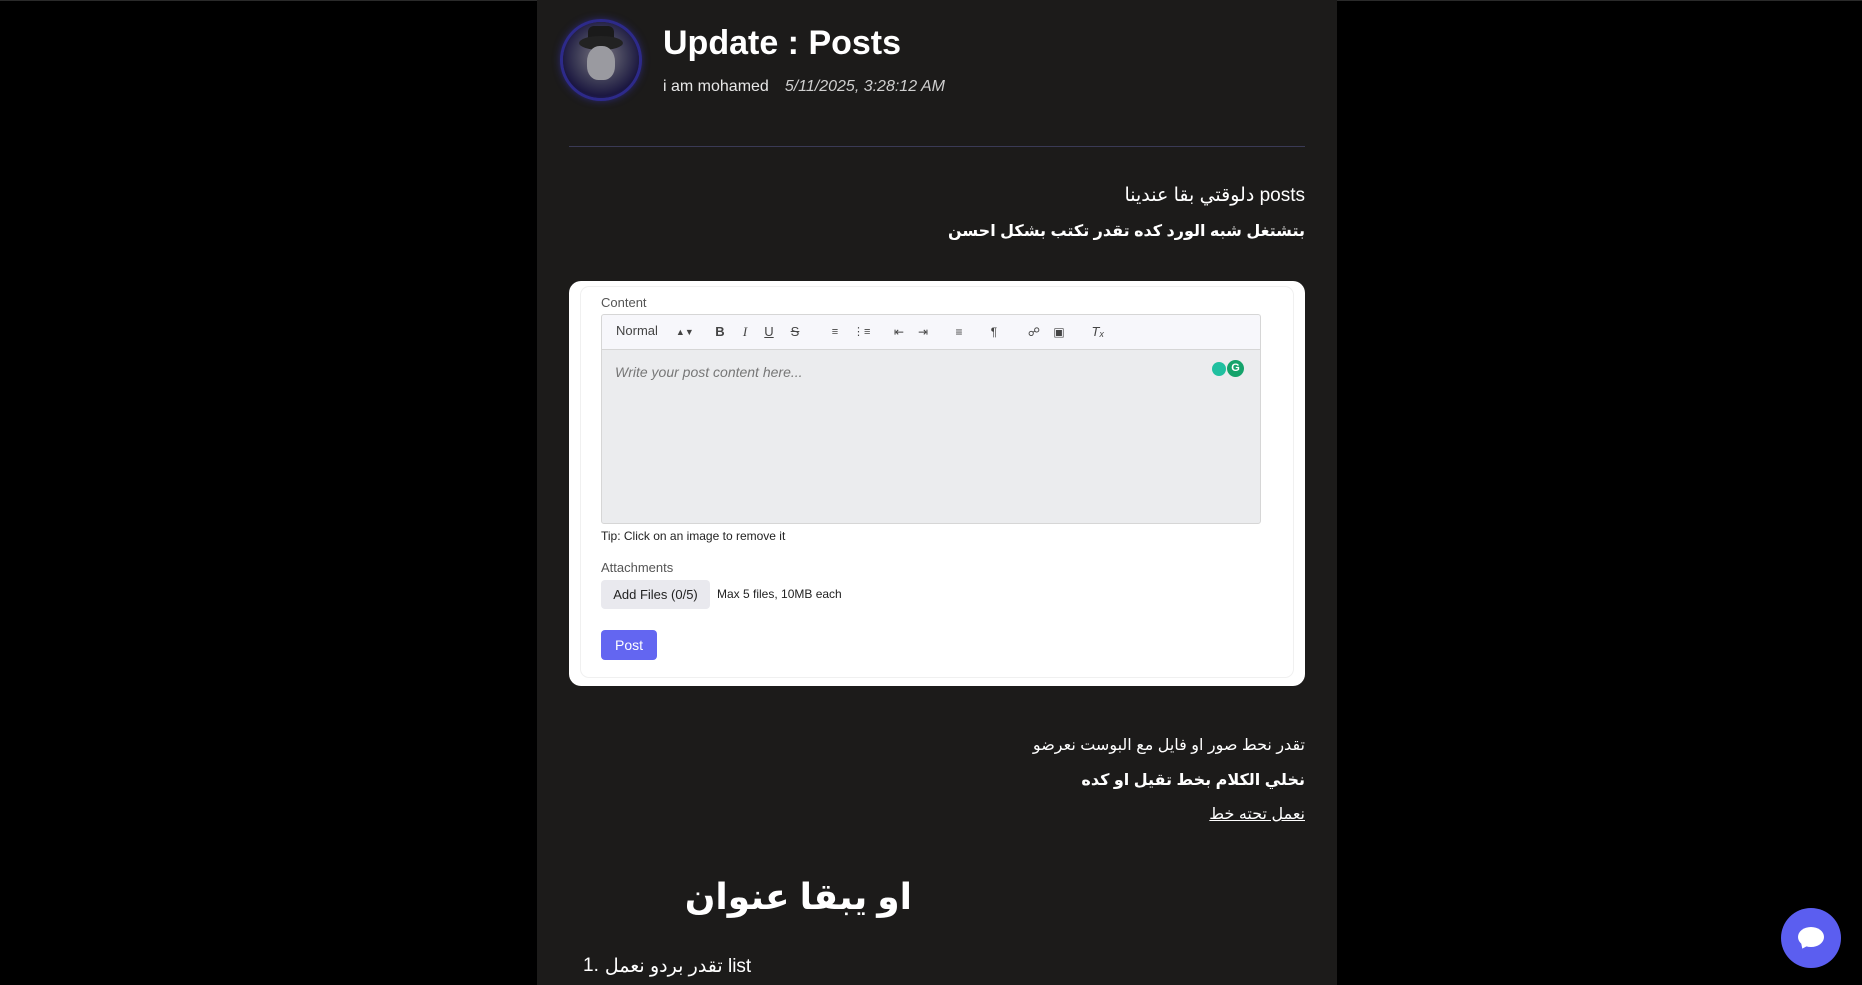 This screenshot has height=985, width=1862. What do you see at coordinates (931, 436) in the screenshot?
I see `post-content-editor: Write your post content here... G` at bounding box center [931, 436].